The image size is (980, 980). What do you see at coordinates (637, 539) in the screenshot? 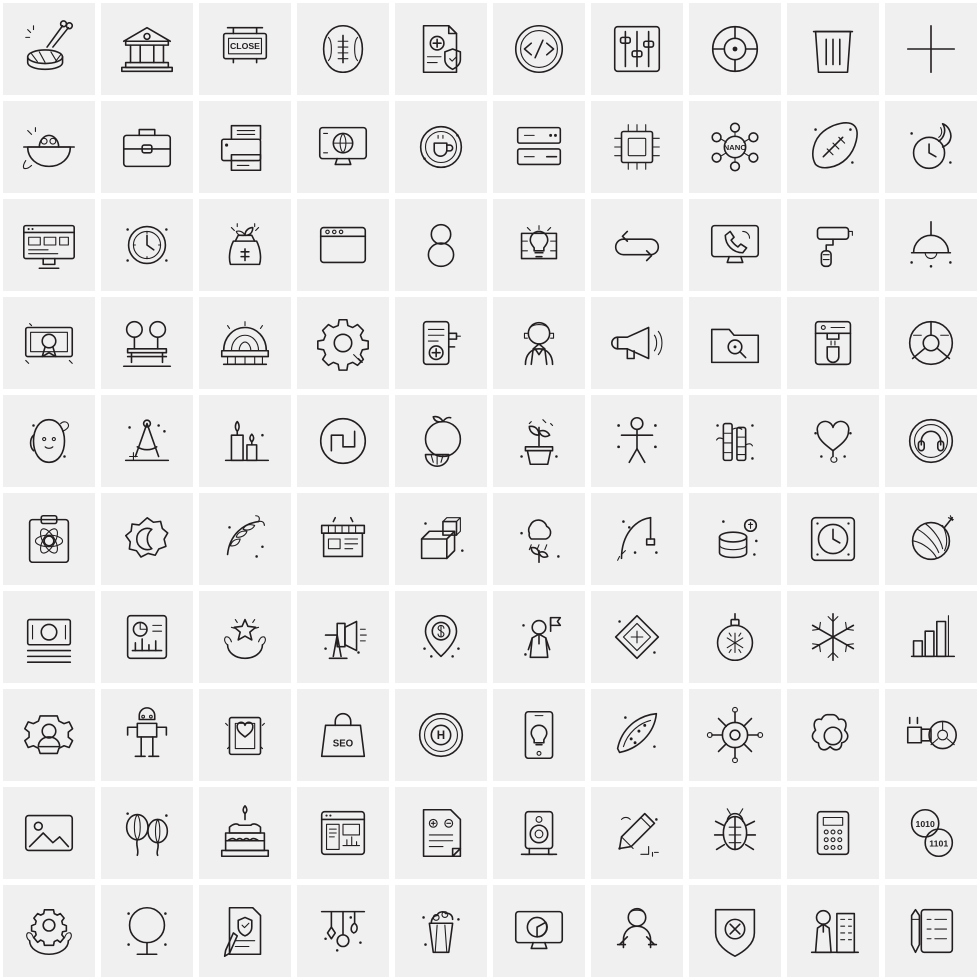
I see `icon-cell-fishing-rod` at bounding box center [637, 539].